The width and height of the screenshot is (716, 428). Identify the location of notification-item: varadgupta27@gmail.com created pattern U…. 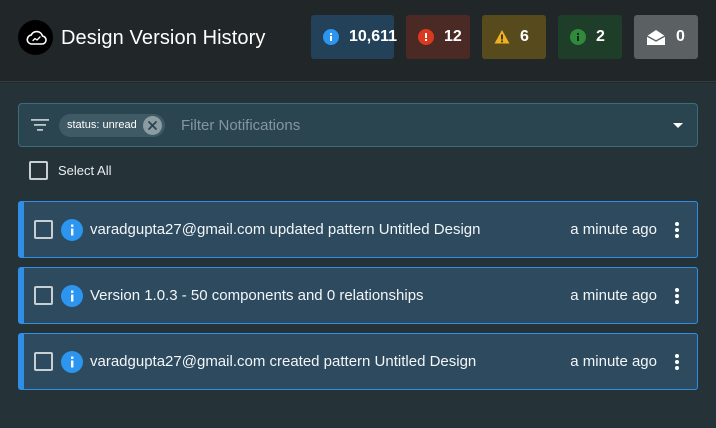
(358, 361).